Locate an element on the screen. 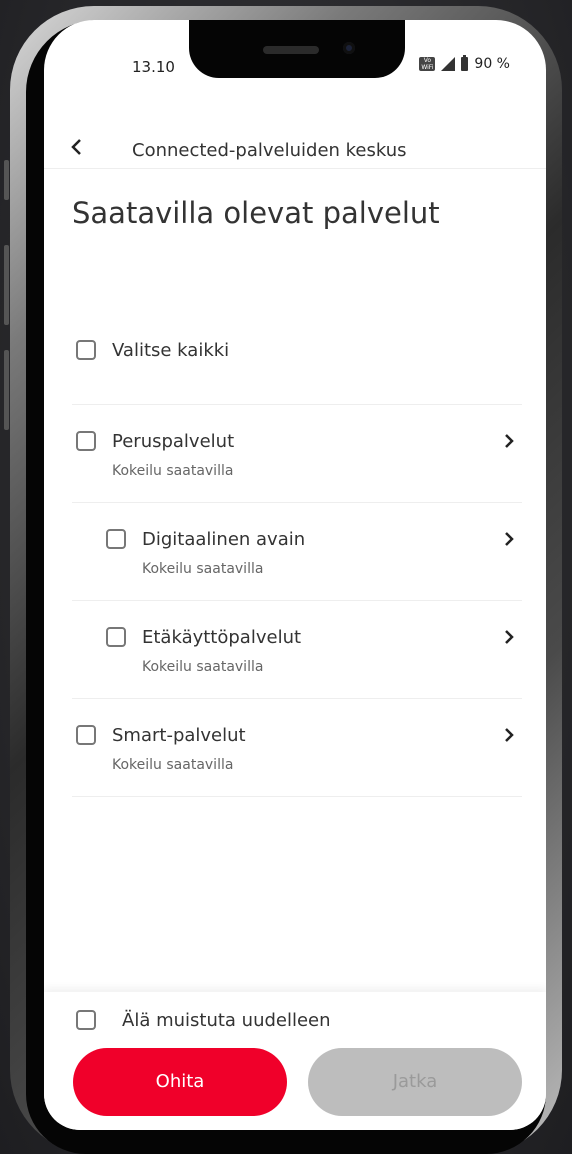  service-label: Peruspalvelut is located at coordinates (173, 441).